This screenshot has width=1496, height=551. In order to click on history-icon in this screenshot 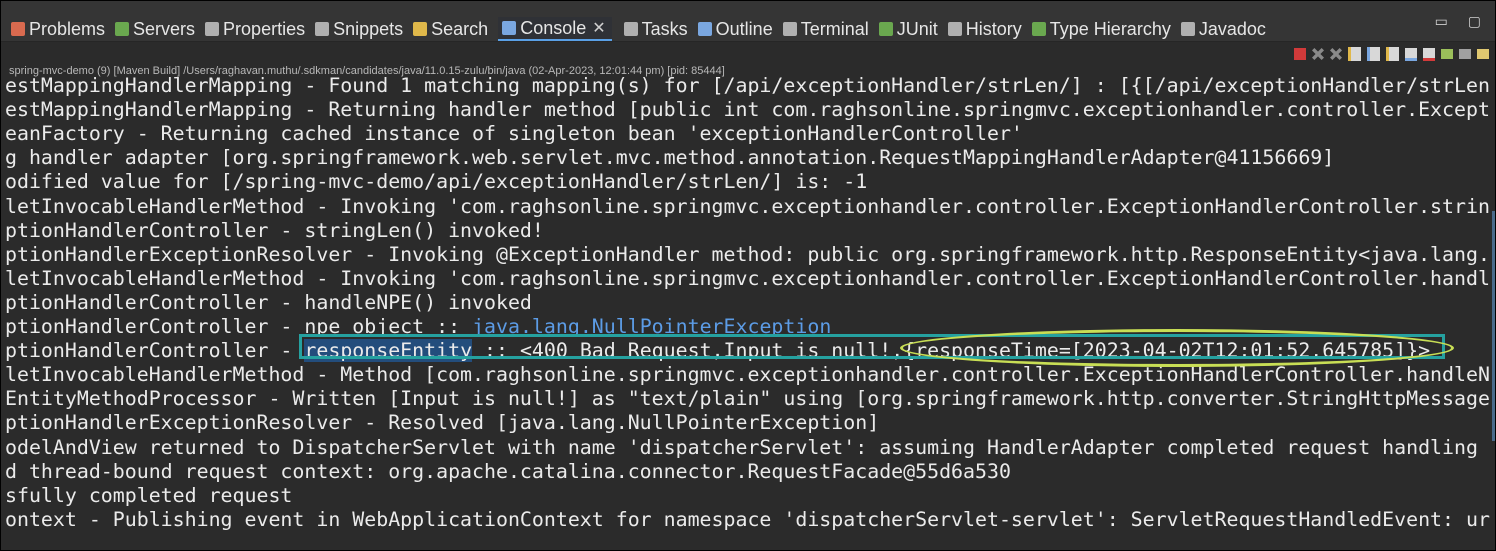, I will do `click(954, 29)`.